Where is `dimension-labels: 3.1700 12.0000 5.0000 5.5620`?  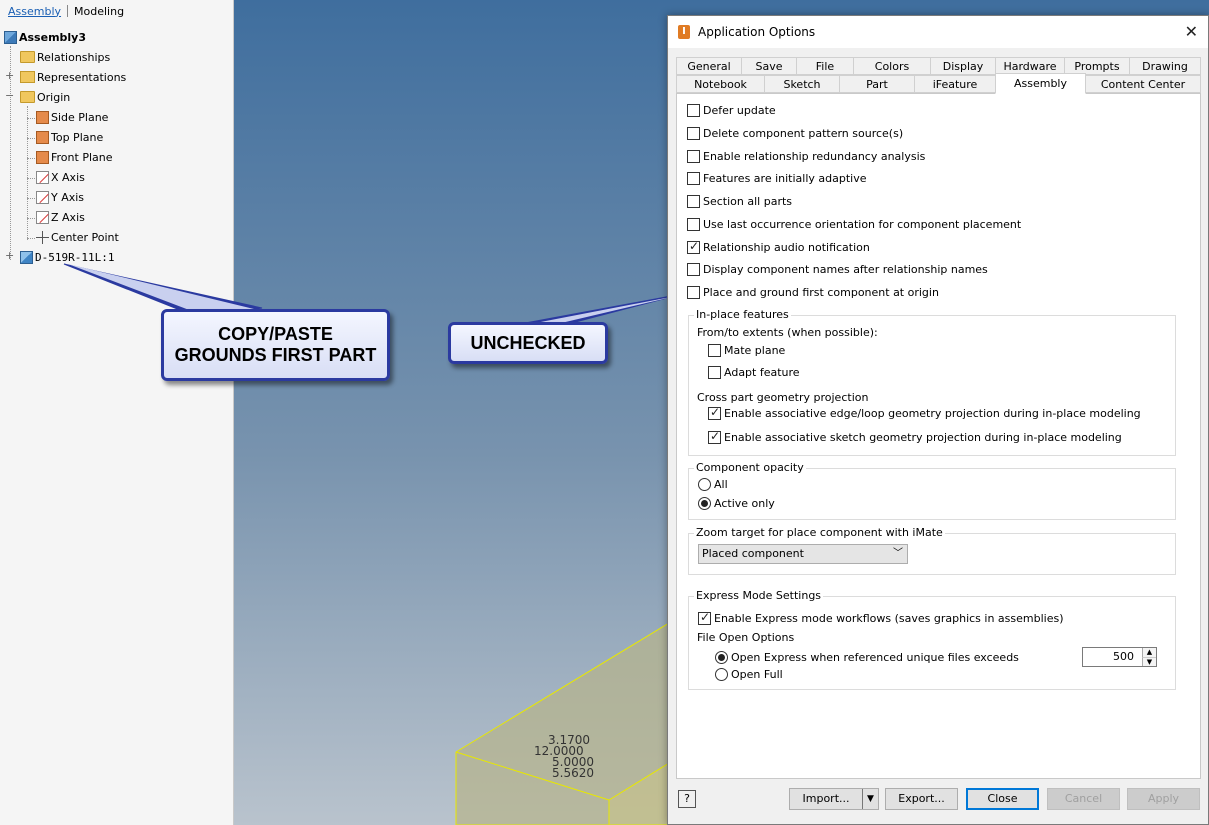
dimension-labels: 3.1700 12.0000 5.0000 5.5620 is located at coordinates (564, 757).